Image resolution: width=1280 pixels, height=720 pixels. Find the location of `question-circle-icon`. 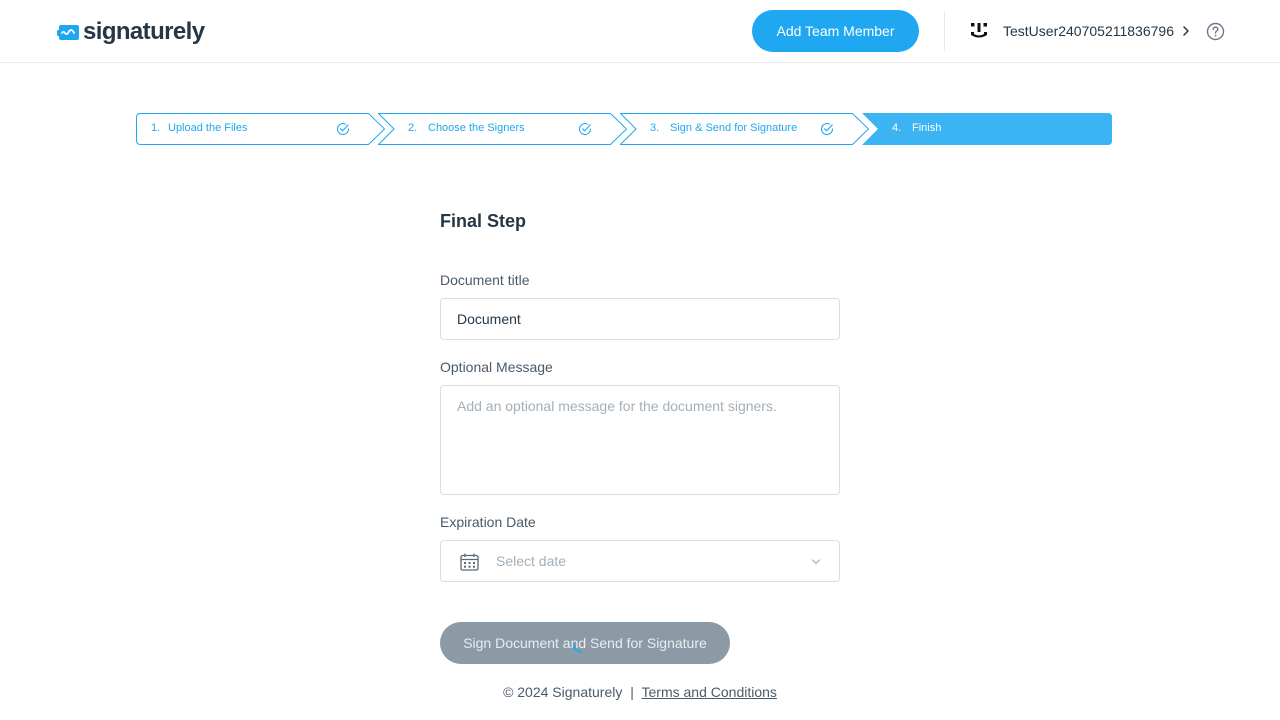

question-circle-icon is located at coordinates (1215, 31).